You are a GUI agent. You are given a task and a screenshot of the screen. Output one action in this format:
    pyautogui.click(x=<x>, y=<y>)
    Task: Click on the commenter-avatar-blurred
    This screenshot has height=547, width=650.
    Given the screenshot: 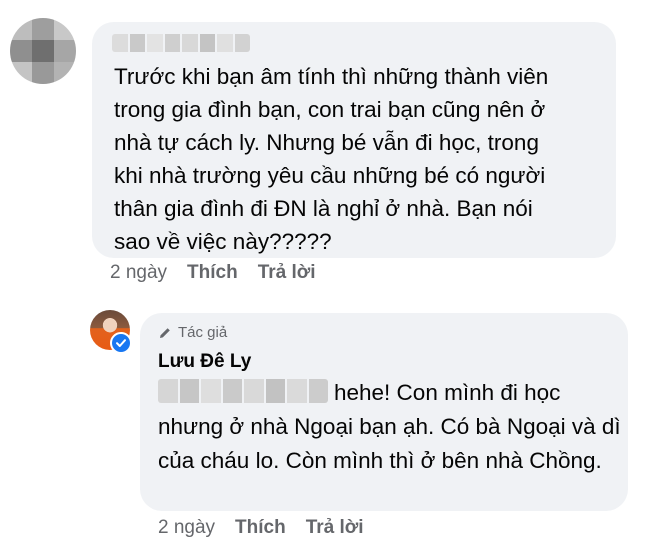 What is the action you would take?
    pyautogui.click(x=43, y=51)
    